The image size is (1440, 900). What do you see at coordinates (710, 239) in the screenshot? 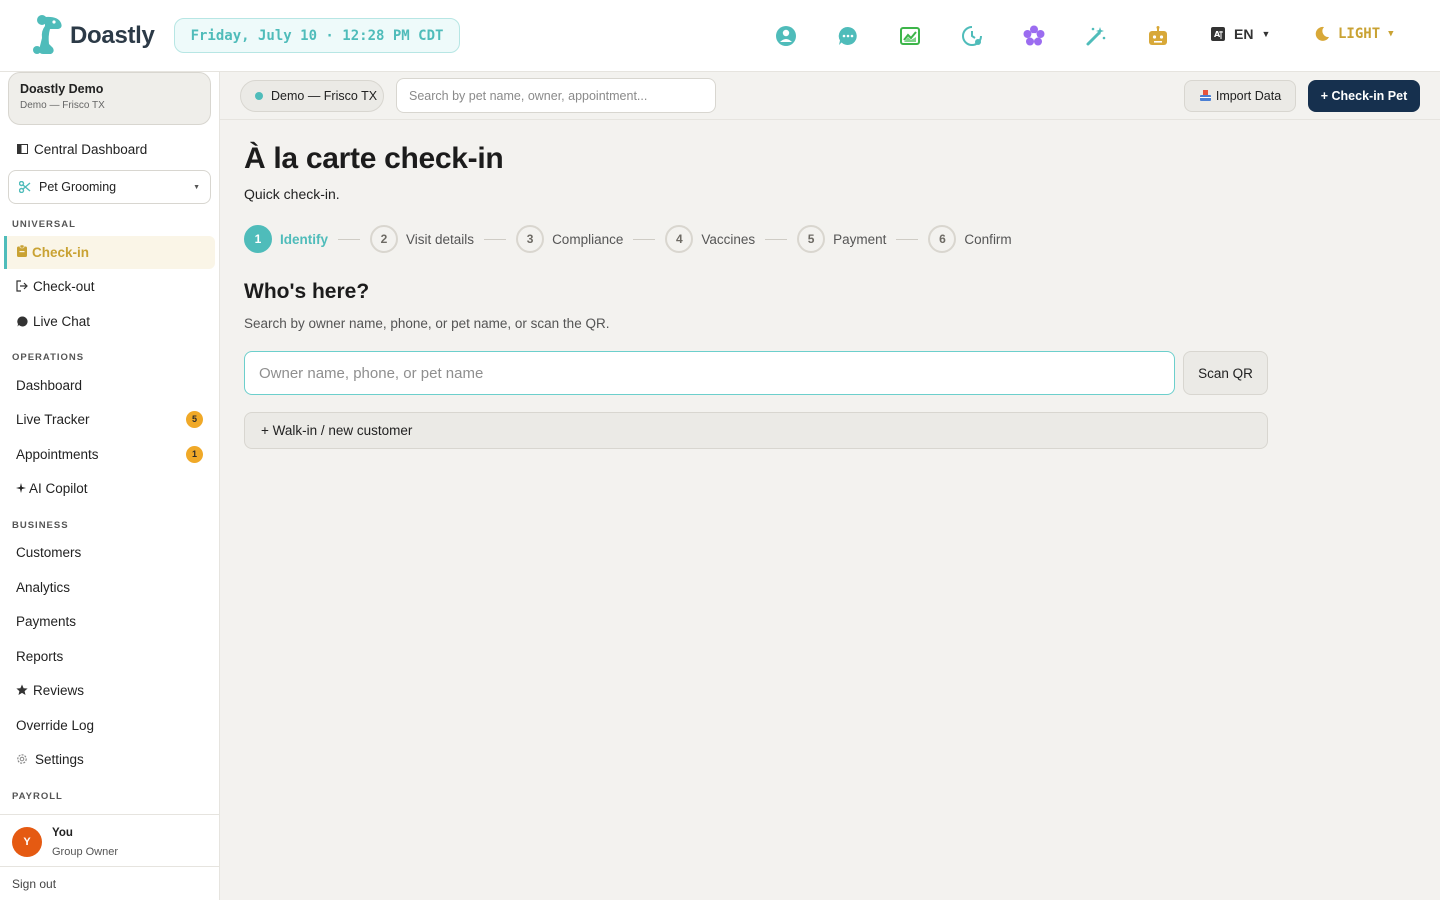
I see `step-vaccines: 4 Vaccines` at bounding box center [710, 239].